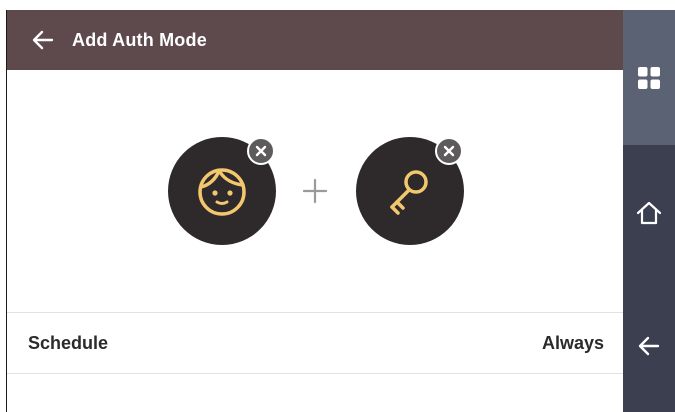 The width and height of the screenshot is (675, 412). I want to click on top-strip, so click(311, 5).